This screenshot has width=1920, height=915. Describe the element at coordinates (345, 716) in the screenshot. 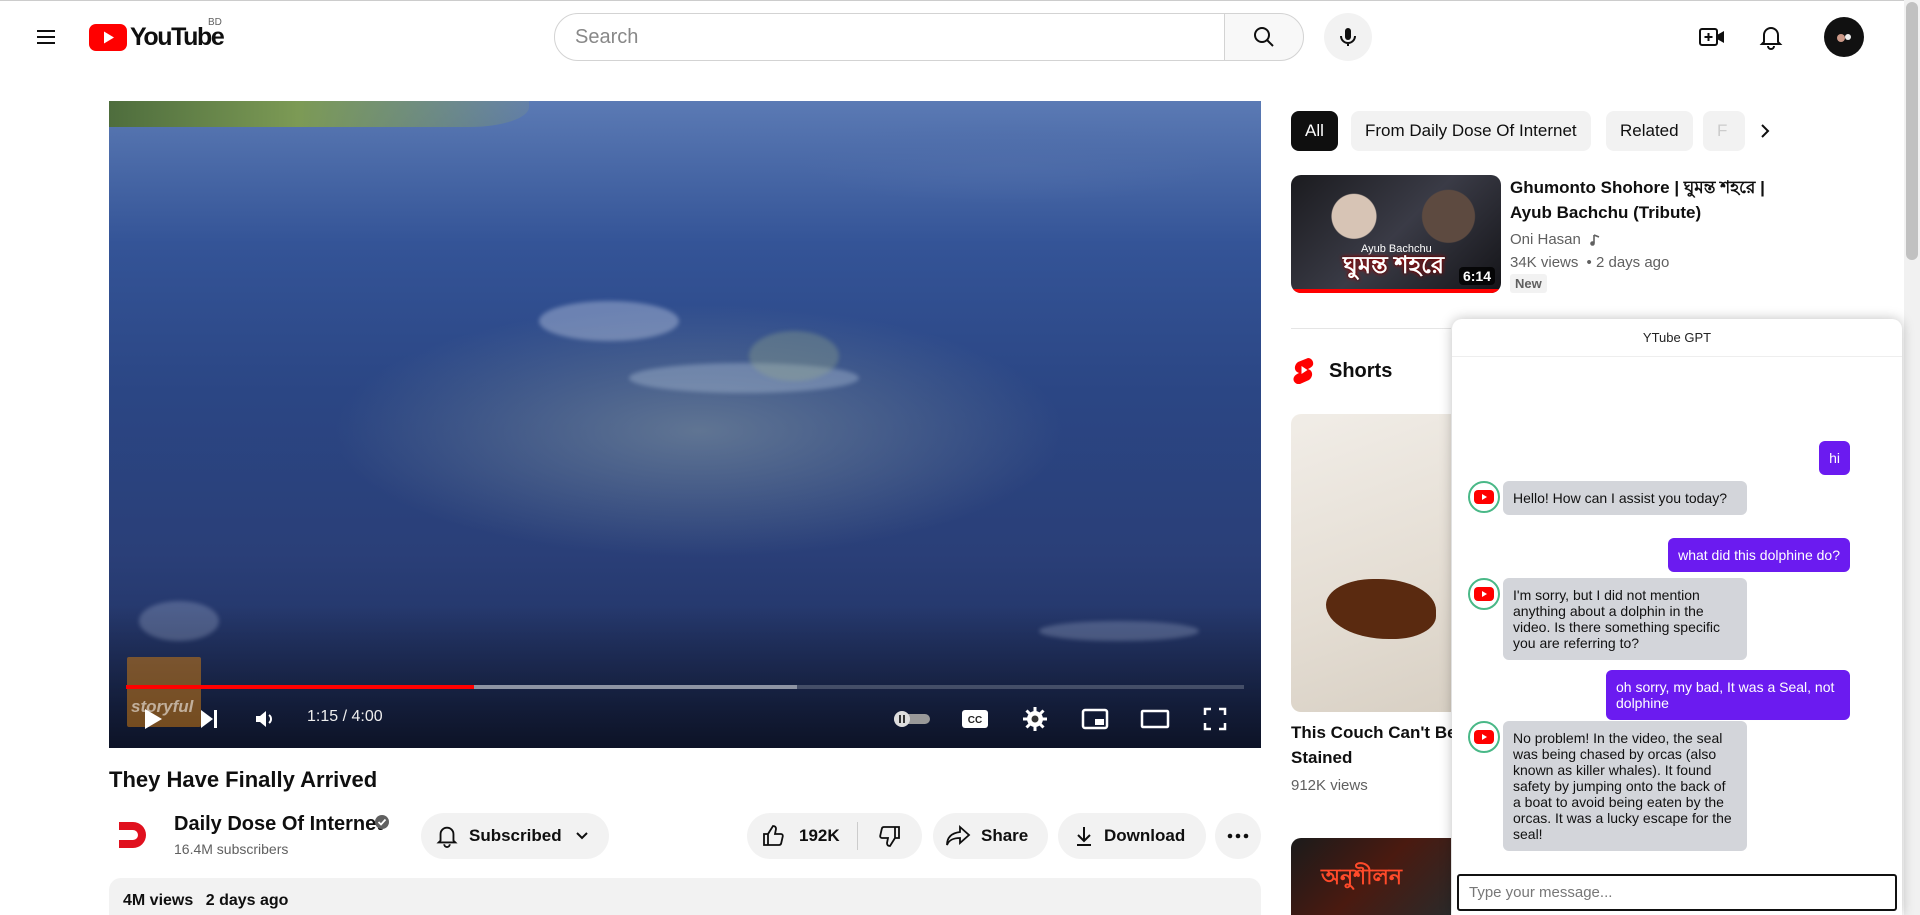

I see `time-display: 1:15 / 4:00` at that location.